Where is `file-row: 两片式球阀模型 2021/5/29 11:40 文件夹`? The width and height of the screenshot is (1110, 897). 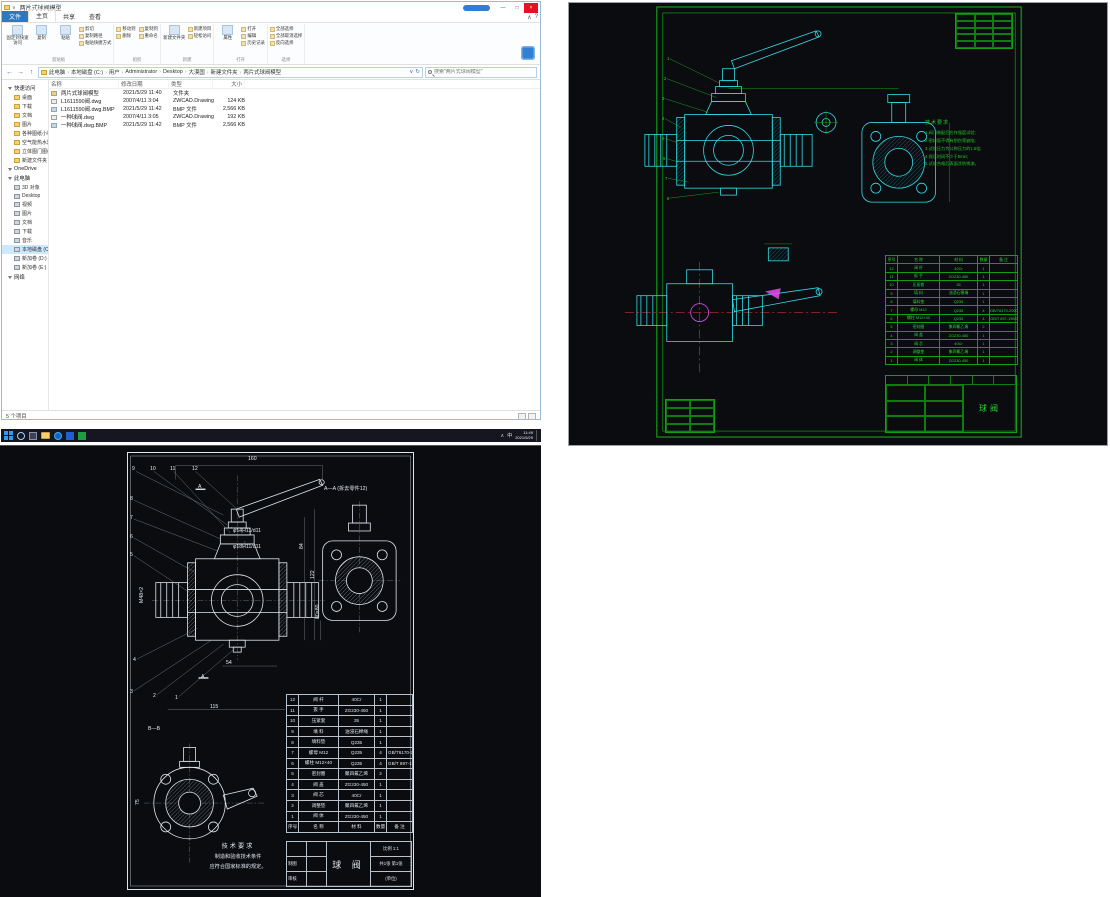
file-row: 两片式球阀模型 2021/5/29 11:40 文件夹 is located at coordinates (294, 93).